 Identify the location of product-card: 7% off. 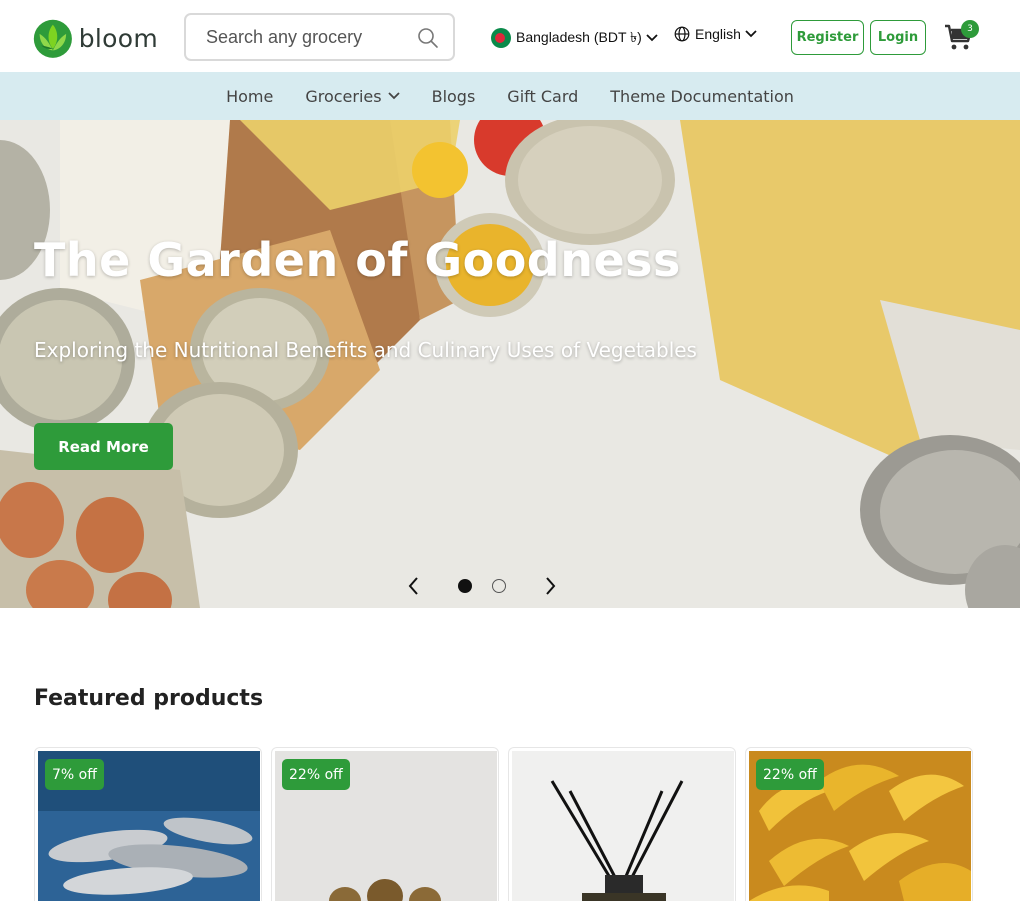
(148, 824).